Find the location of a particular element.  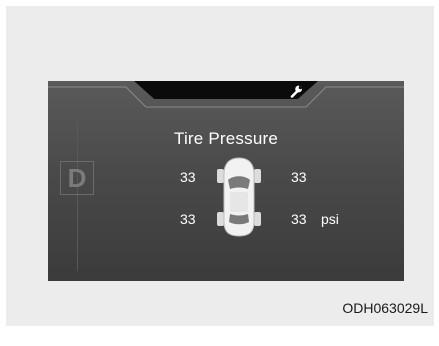

rear-right-pressure: 33 is located at coordinates (299, 219).